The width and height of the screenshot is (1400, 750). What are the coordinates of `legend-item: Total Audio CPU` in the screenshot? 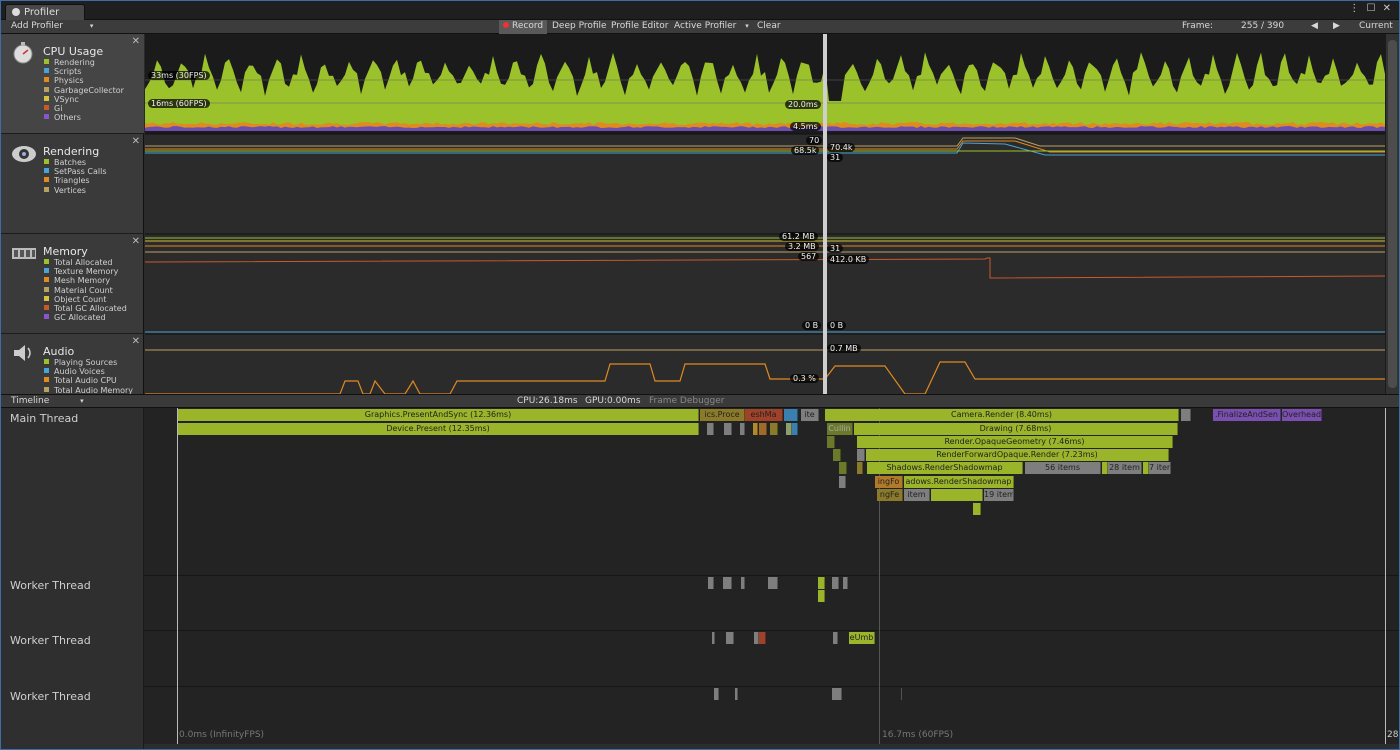 It's located at (88, 380).